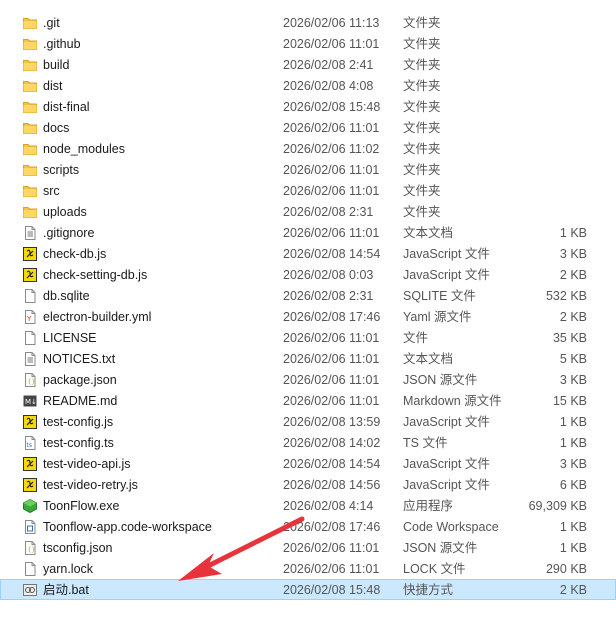 This screenshot has height=634, width=616. I want to click on file-name: test-config.js, so click(78, 422).